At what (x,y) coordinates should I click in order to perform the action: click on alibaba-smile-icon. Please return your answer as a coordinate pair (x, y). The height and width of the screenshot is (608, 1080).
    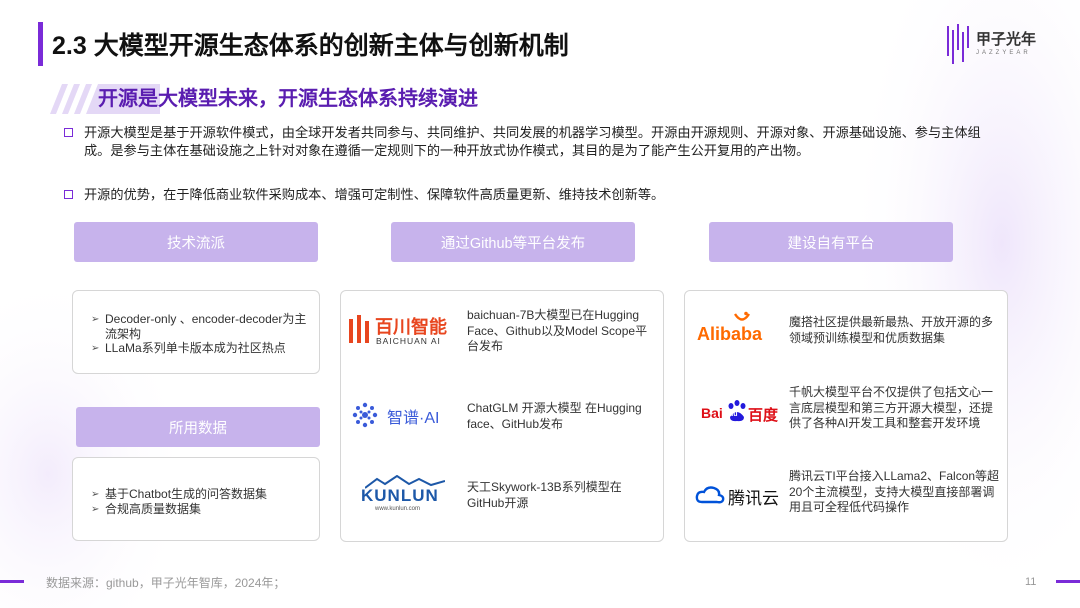
    Looking at the image, I should click on (742, 316).